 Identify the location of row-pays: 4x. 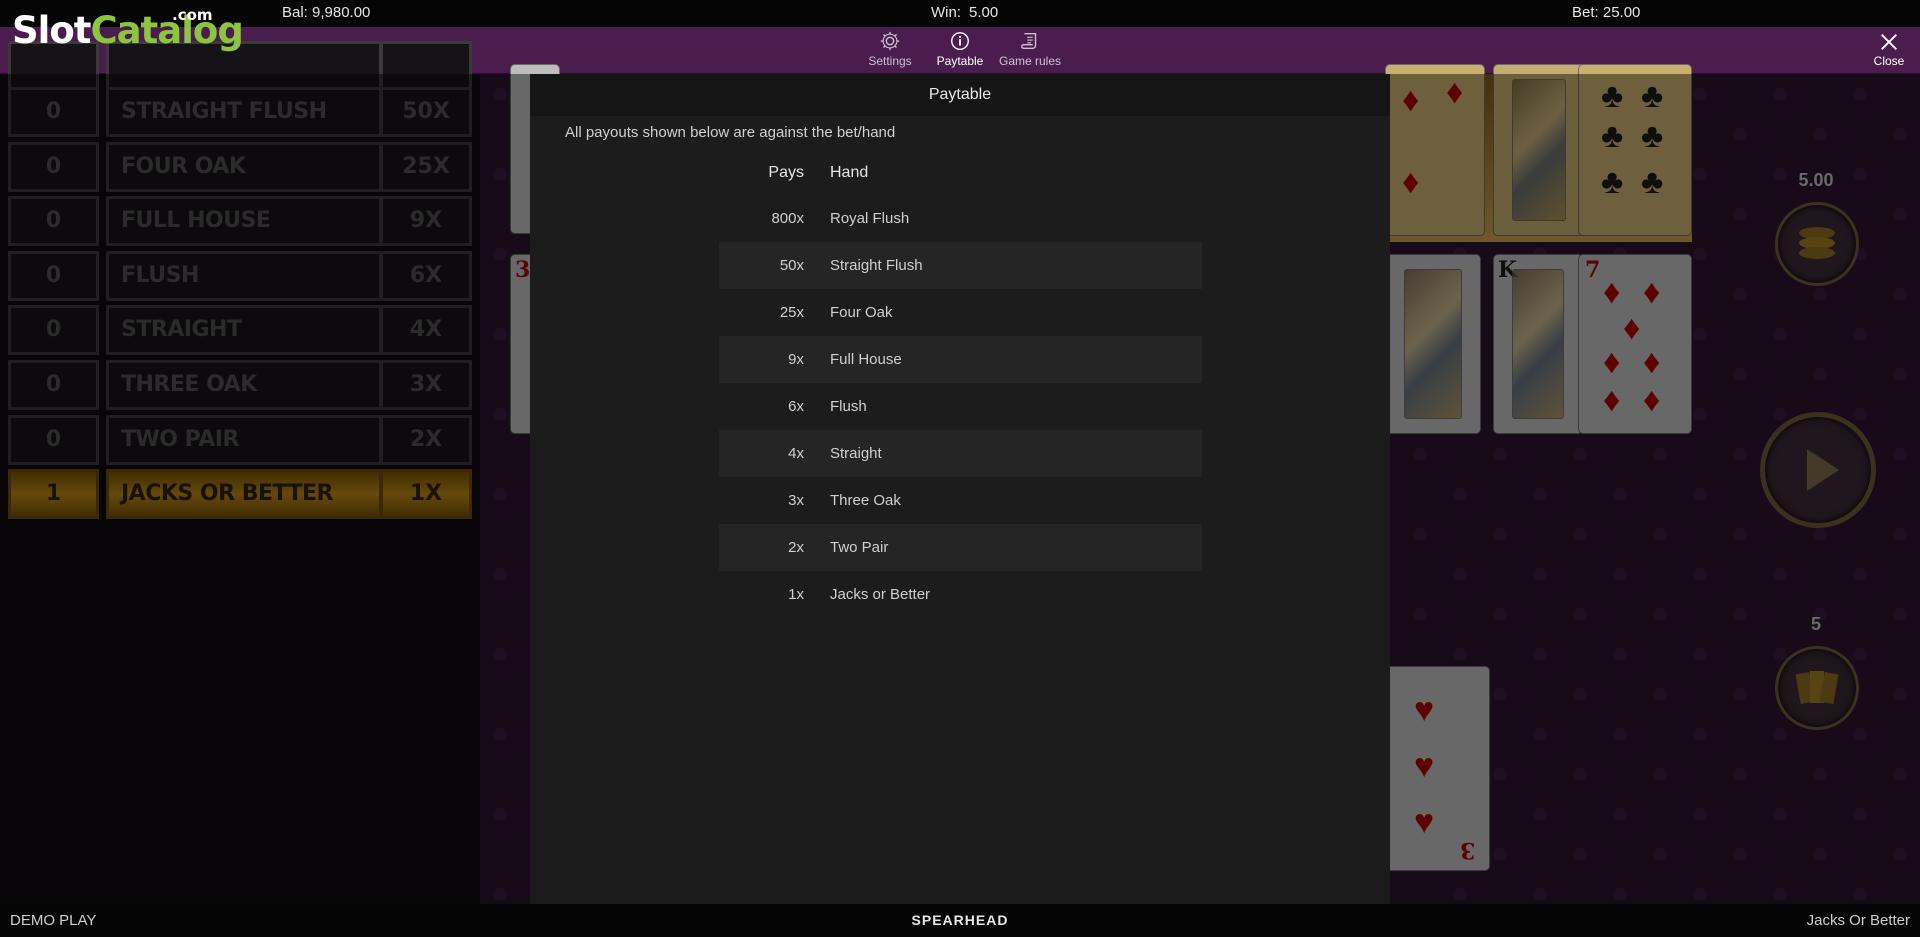
(796, 453).